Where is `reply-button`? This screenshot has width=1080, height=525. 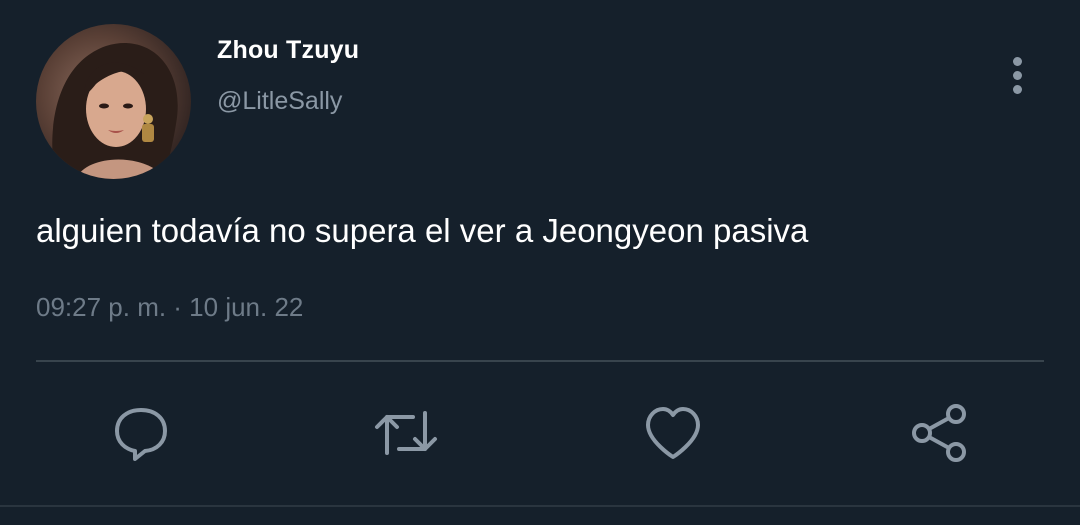 reply-button is located at coordinates (141, 433).